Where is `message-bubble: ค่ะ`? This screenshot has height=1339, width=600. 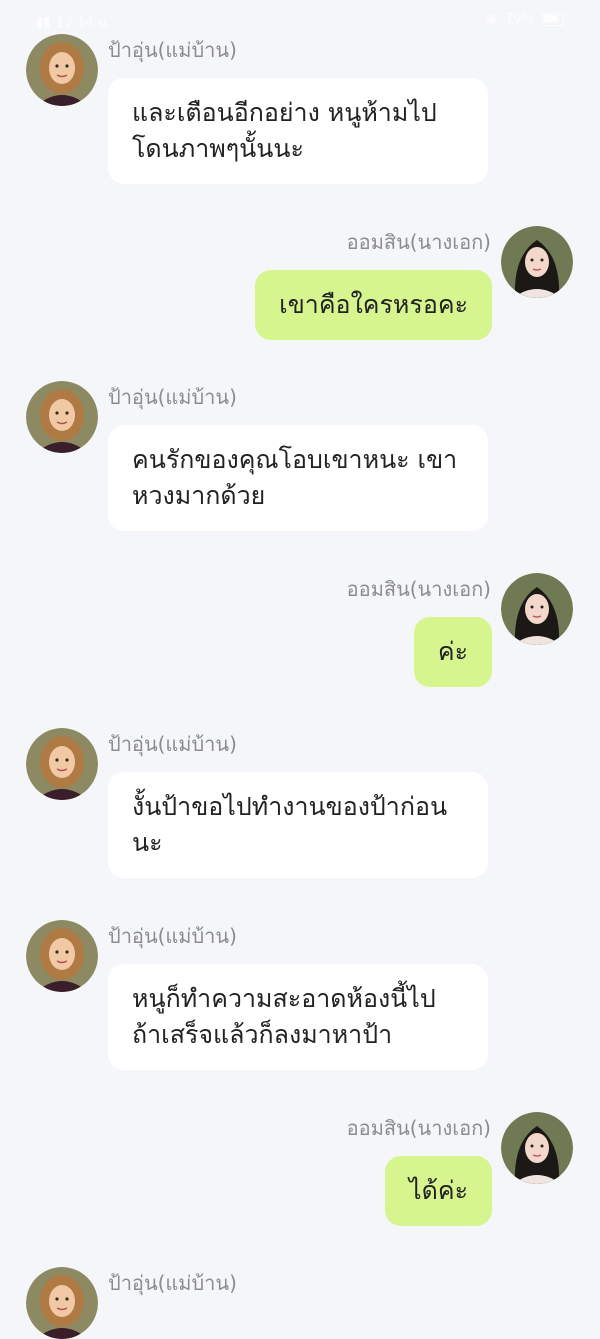
message-bubble: ค่ะ is located at coordinates (452, 652).